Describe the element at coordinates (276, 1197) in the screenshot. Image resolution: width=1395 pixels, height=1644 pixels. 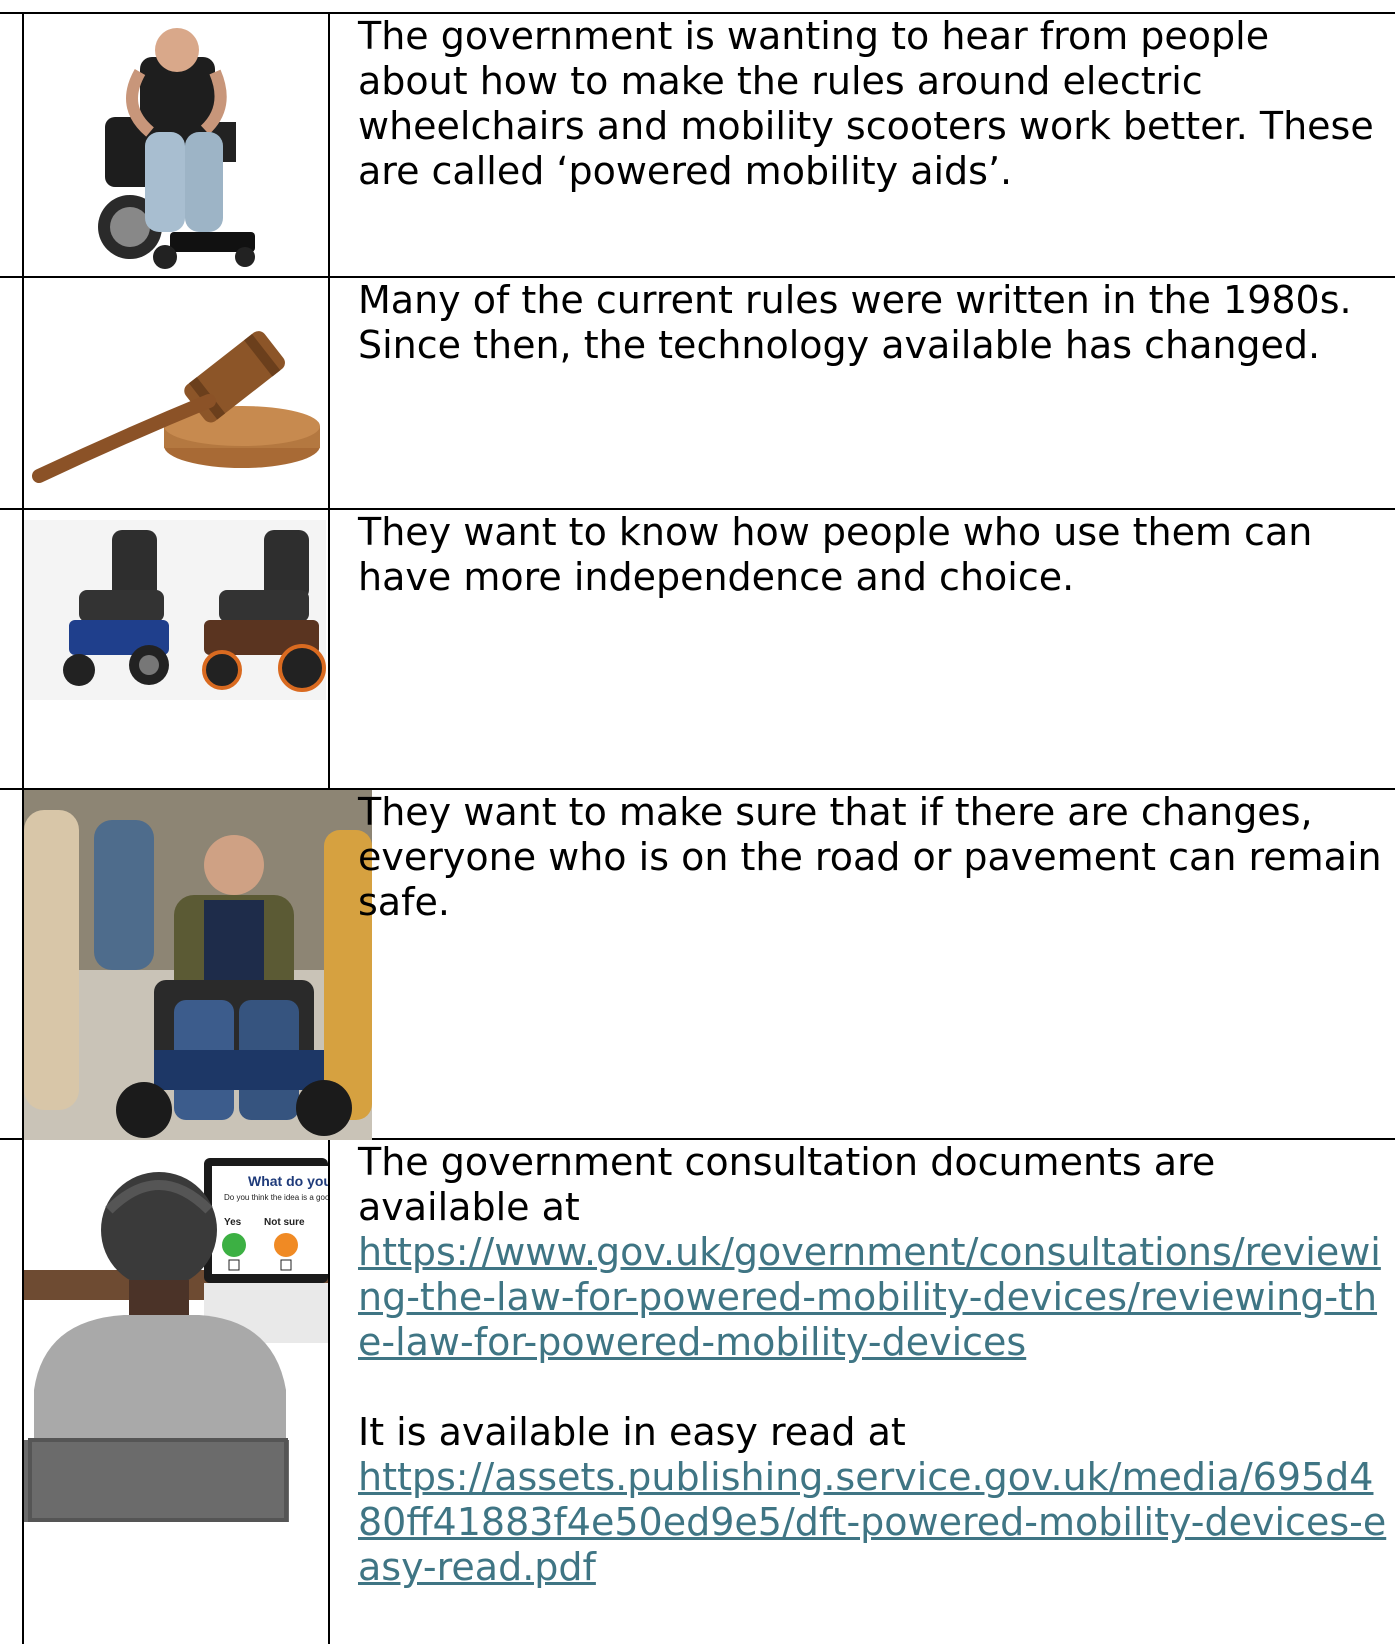
I see `screen-question: Do you think the idea is a good one?` at that location.